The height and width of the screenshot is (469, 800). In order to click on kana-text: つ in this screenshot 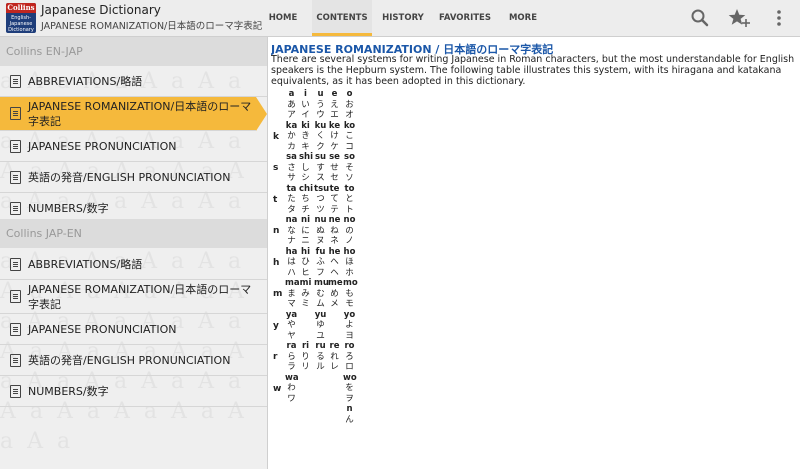, I will do `click(320, 199)`.